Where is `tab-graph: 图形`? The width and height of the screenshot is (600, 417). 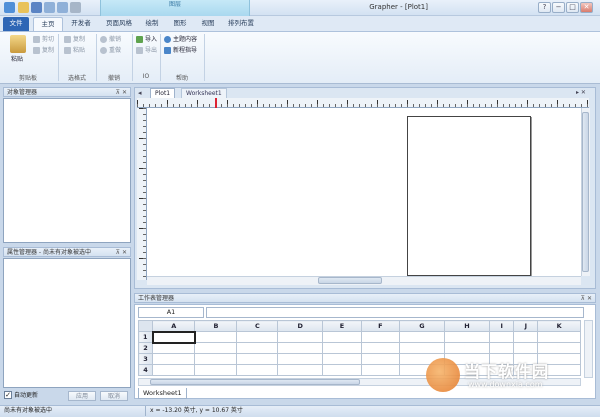
tab-graph: 图形 is located at coordinates (180, 24).